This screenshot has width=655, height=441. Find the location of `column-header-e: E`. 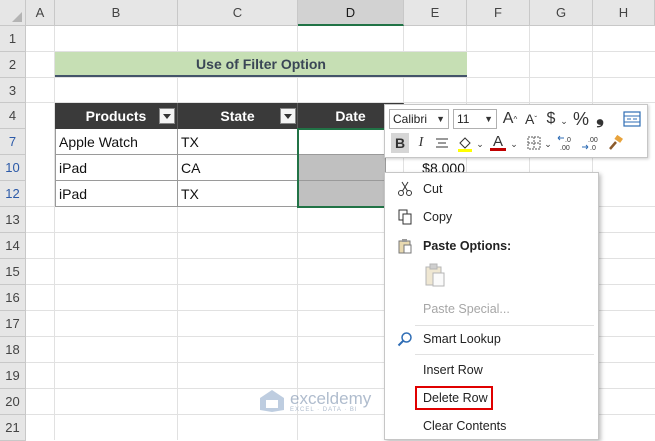

column-header-e: E is located at coordinates (435, 13).